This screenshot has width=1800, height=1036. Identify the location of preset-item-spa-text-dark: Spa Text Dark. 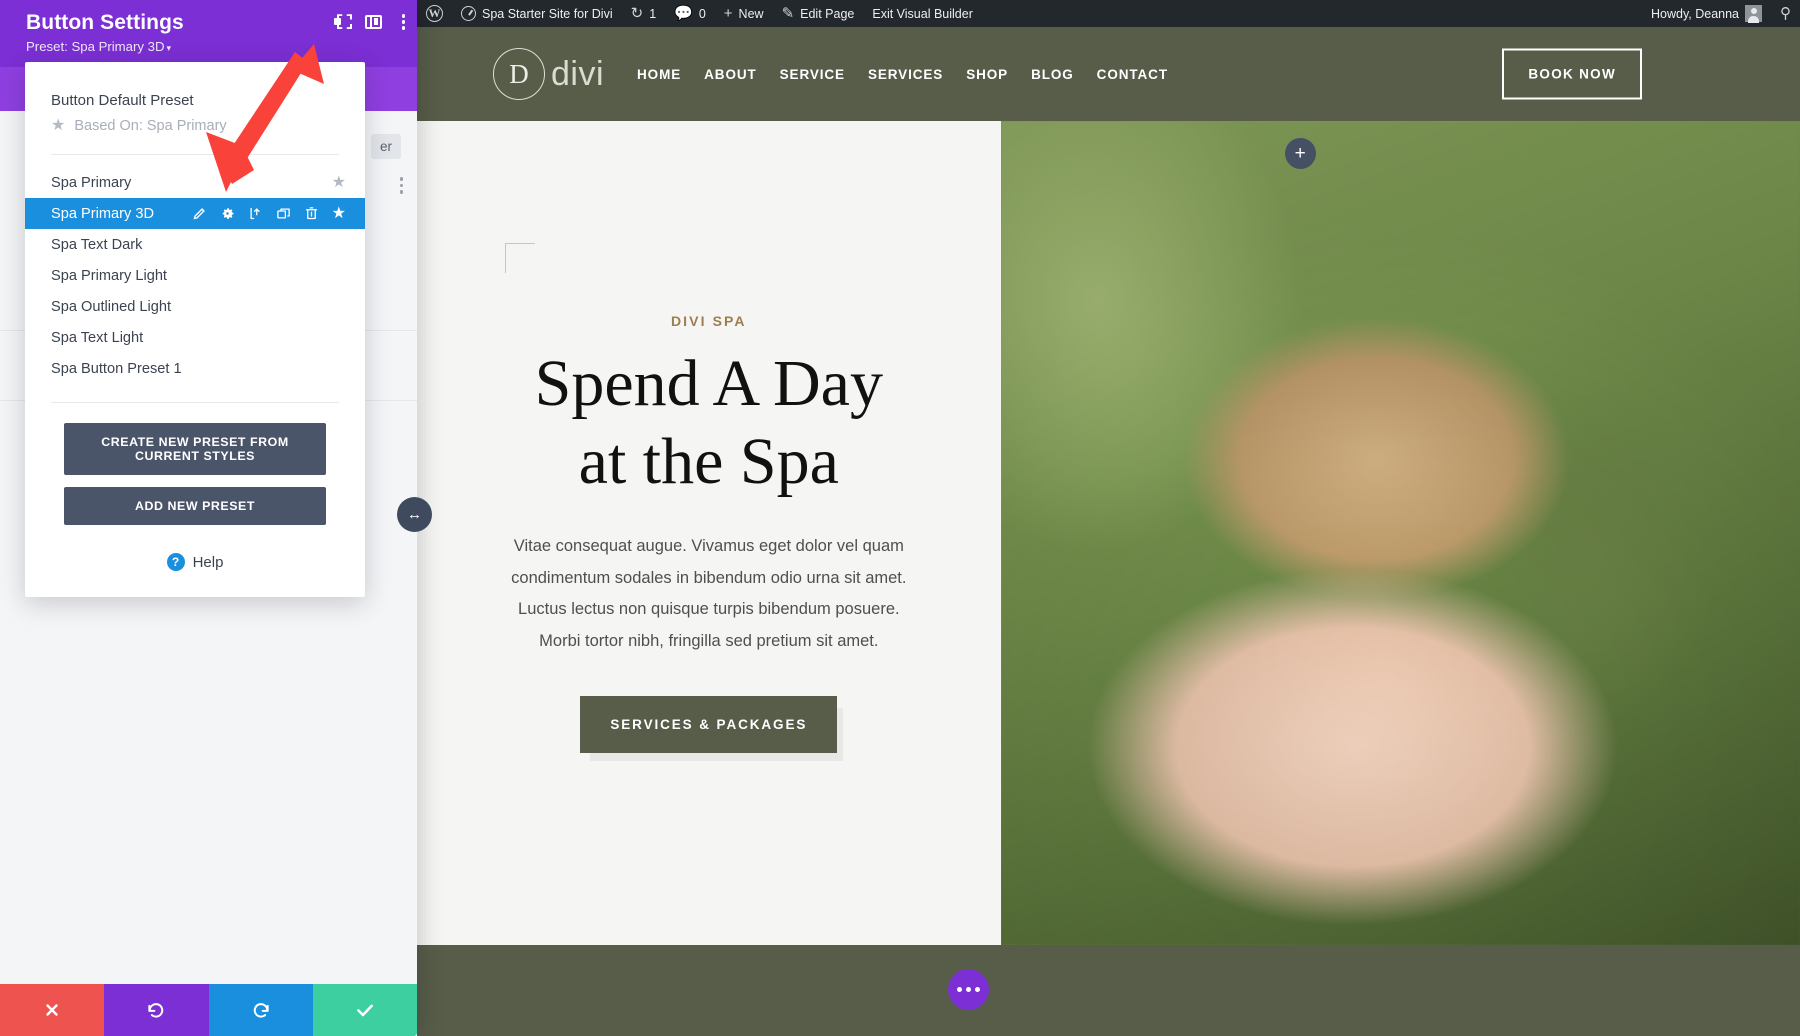
(195, 244).